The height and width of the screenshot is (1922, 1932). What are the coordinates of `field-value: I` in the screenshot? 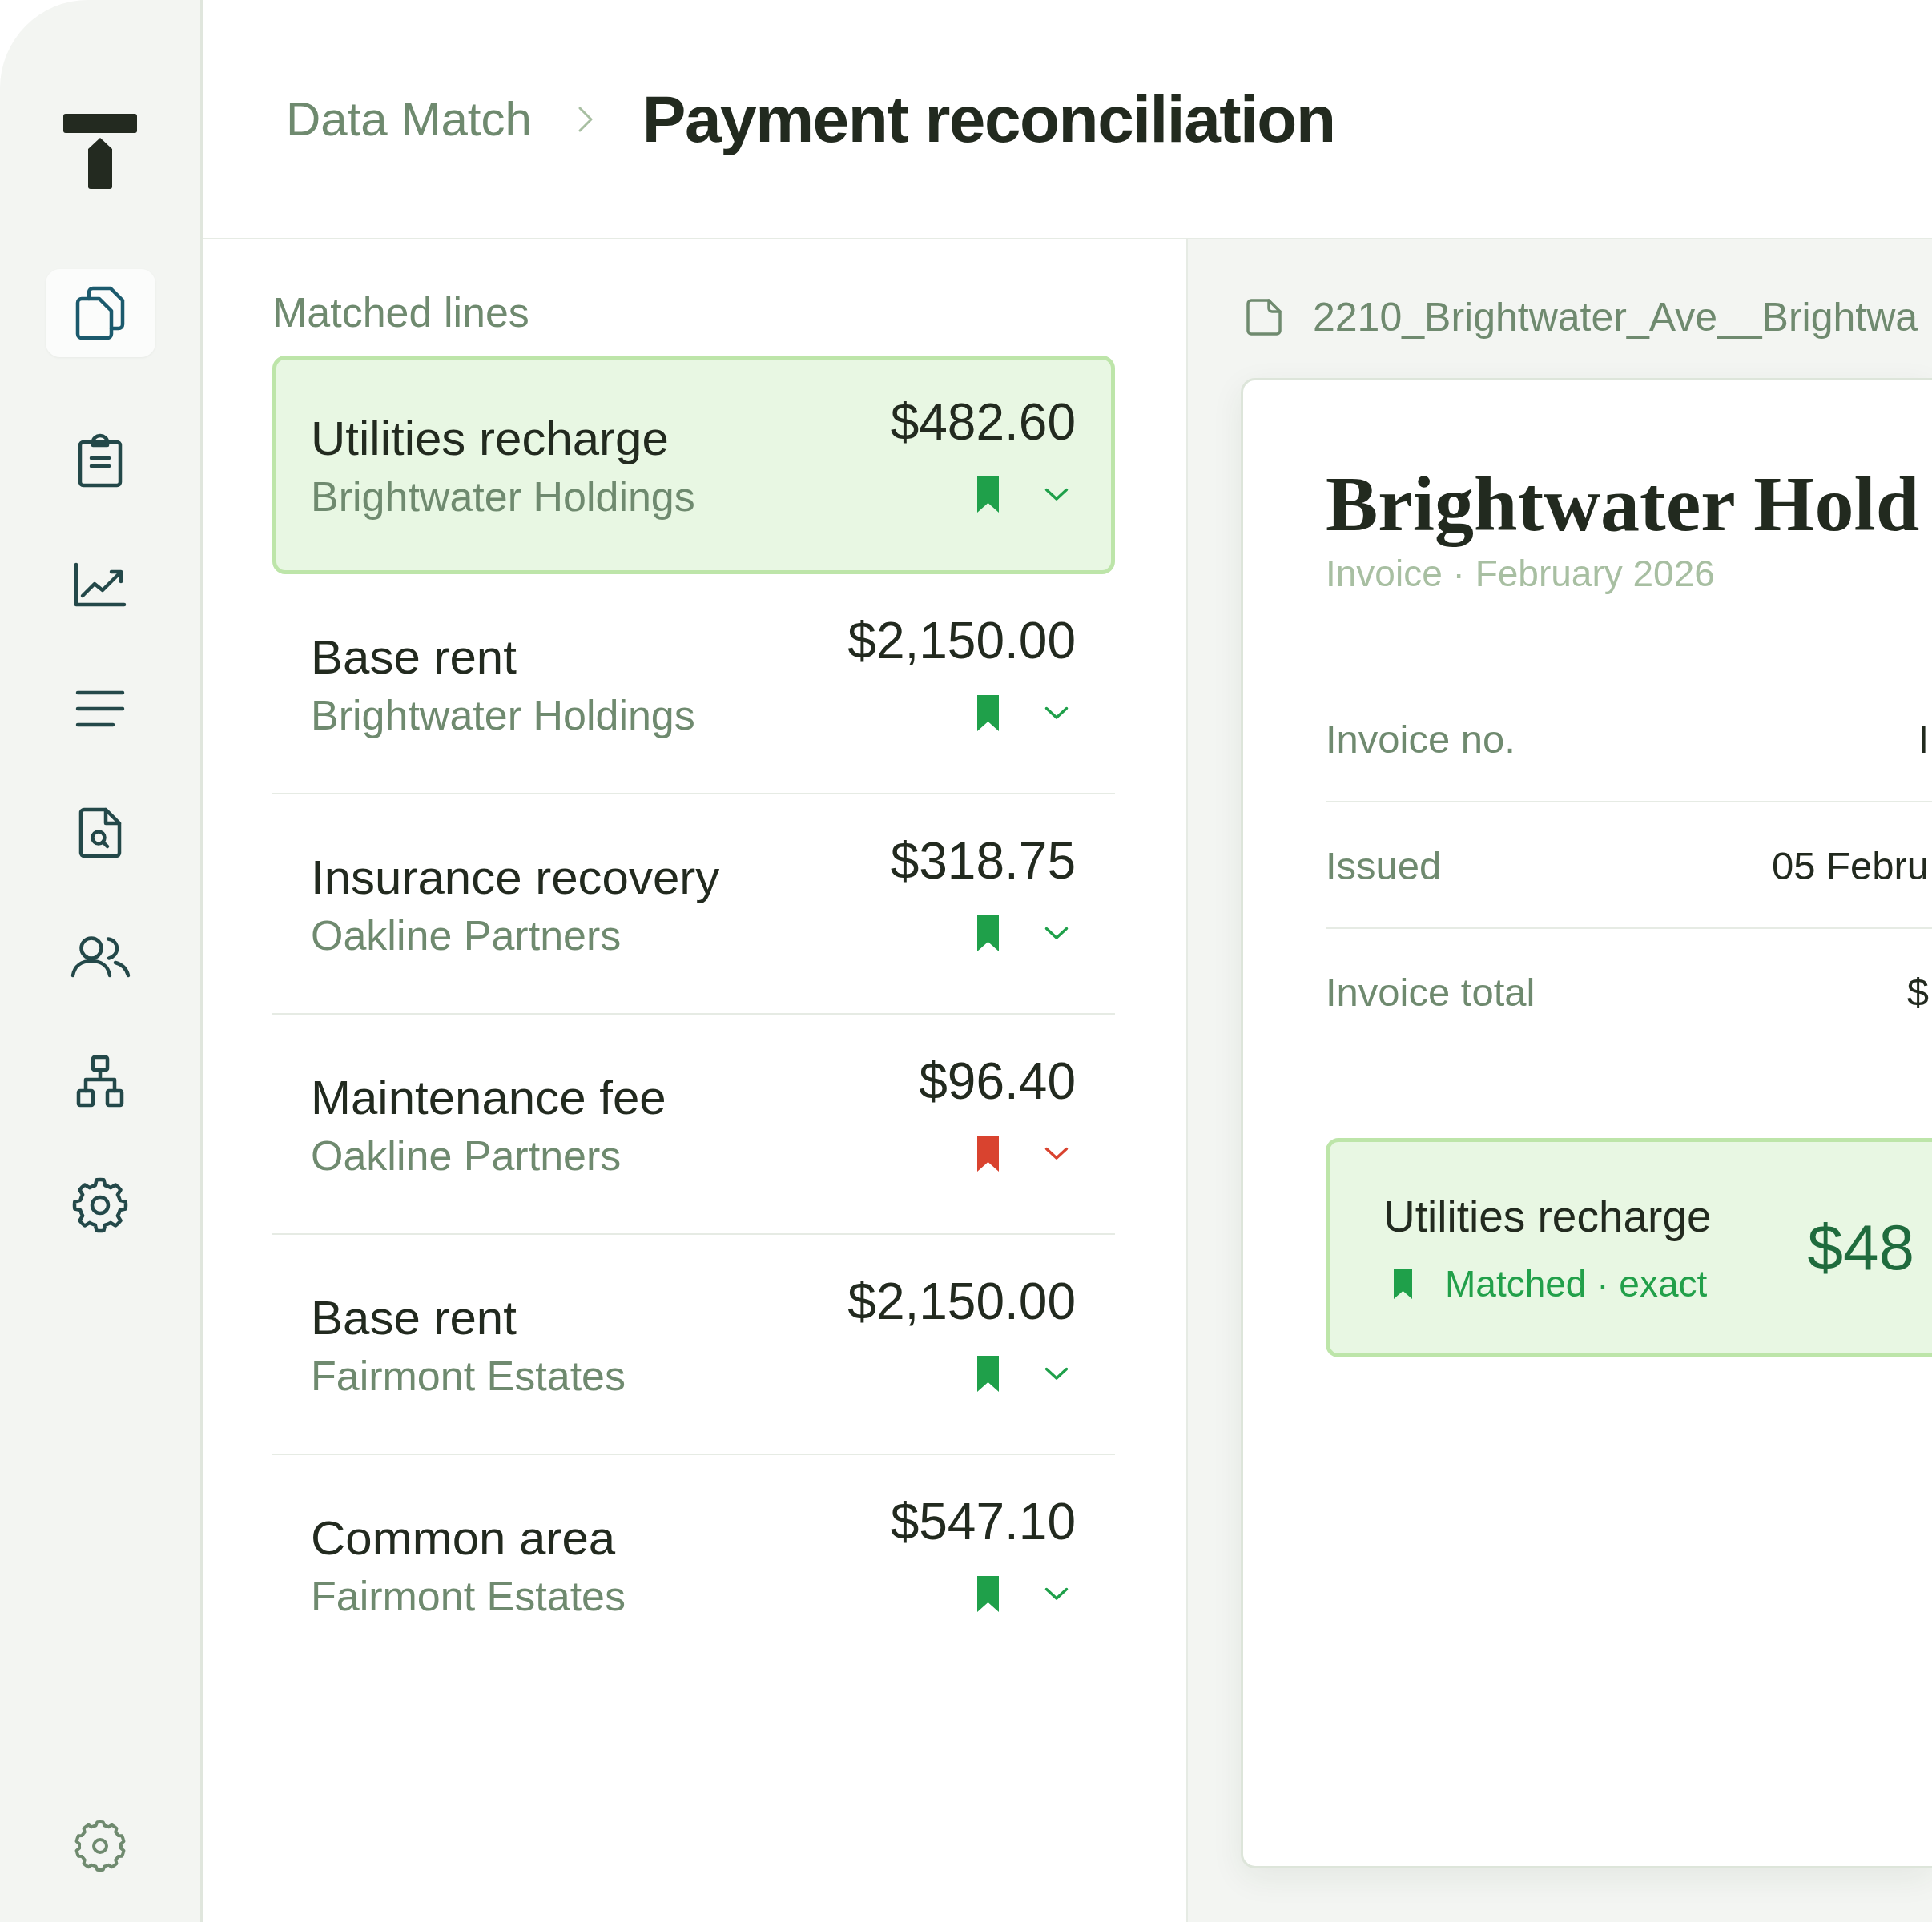 It's located at (1924, 739).